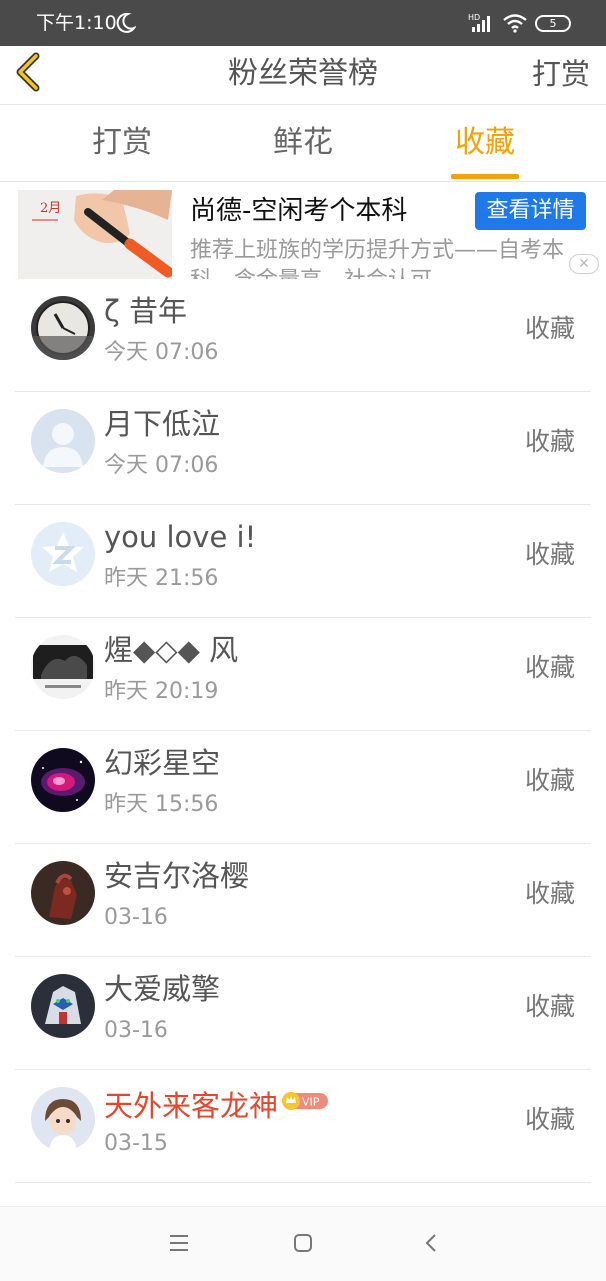  I want to click on tab-bar: 打赏 鲜花 收藏, so click(303, 143).